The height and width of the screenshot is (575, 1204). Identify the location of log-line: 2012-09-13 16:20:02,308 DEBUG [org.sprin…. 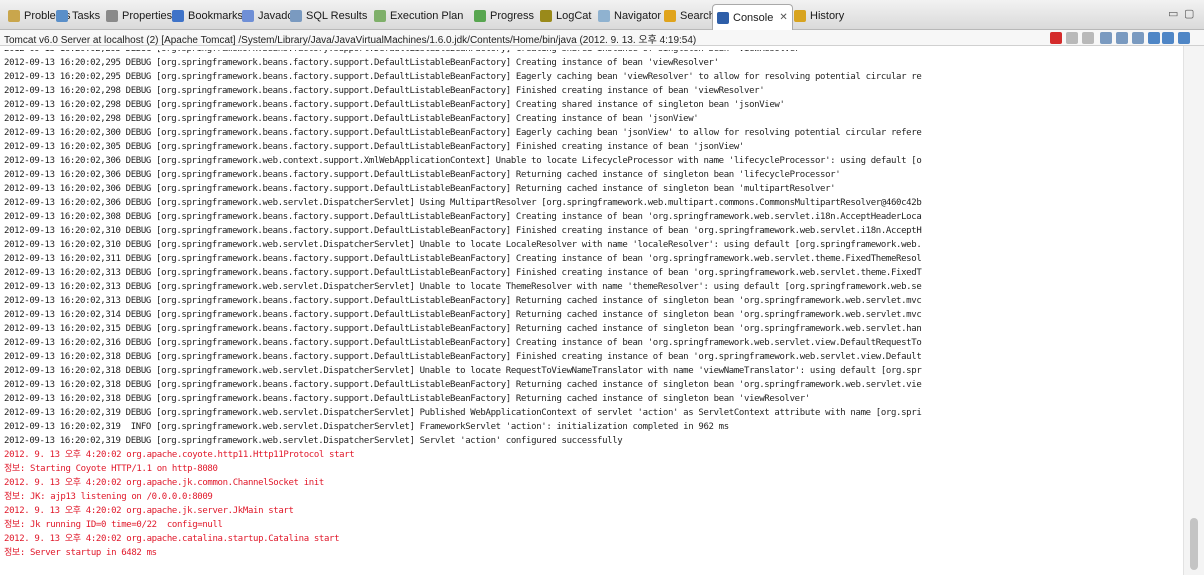
(463, 217).